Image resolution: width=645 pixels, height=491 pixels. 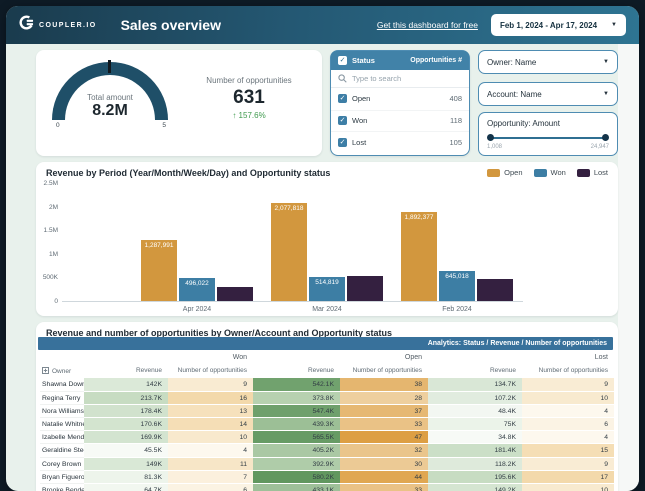 What do you see at coordinates (210, 398) in the screenshot?
I see `table-cell: 16` at bounding box center [210, 398].